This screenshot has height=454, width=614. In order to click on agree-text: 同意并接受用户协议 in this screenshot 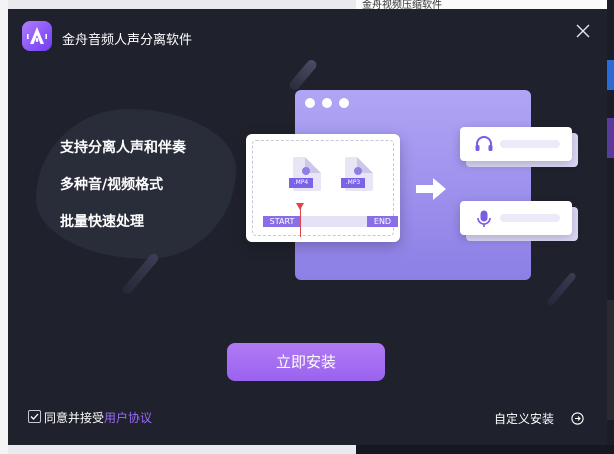, I will do `click(98, 417)`.